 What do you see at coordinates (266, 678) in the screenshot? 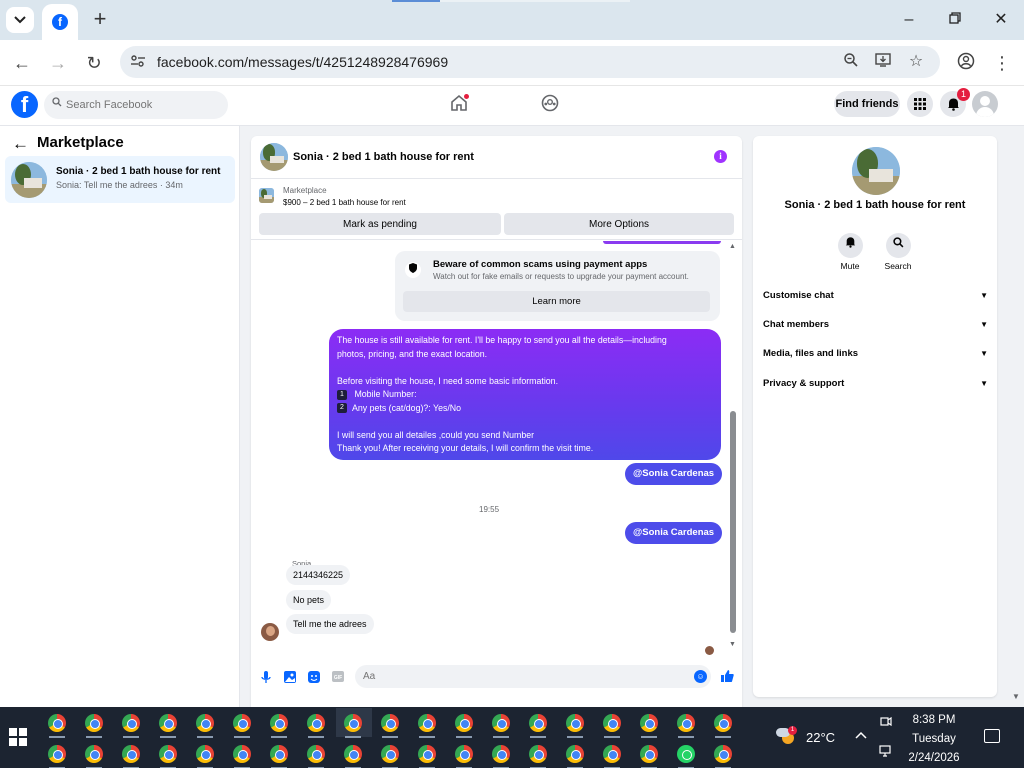
I see `microphone-icon` at bounding box center [266, 678].